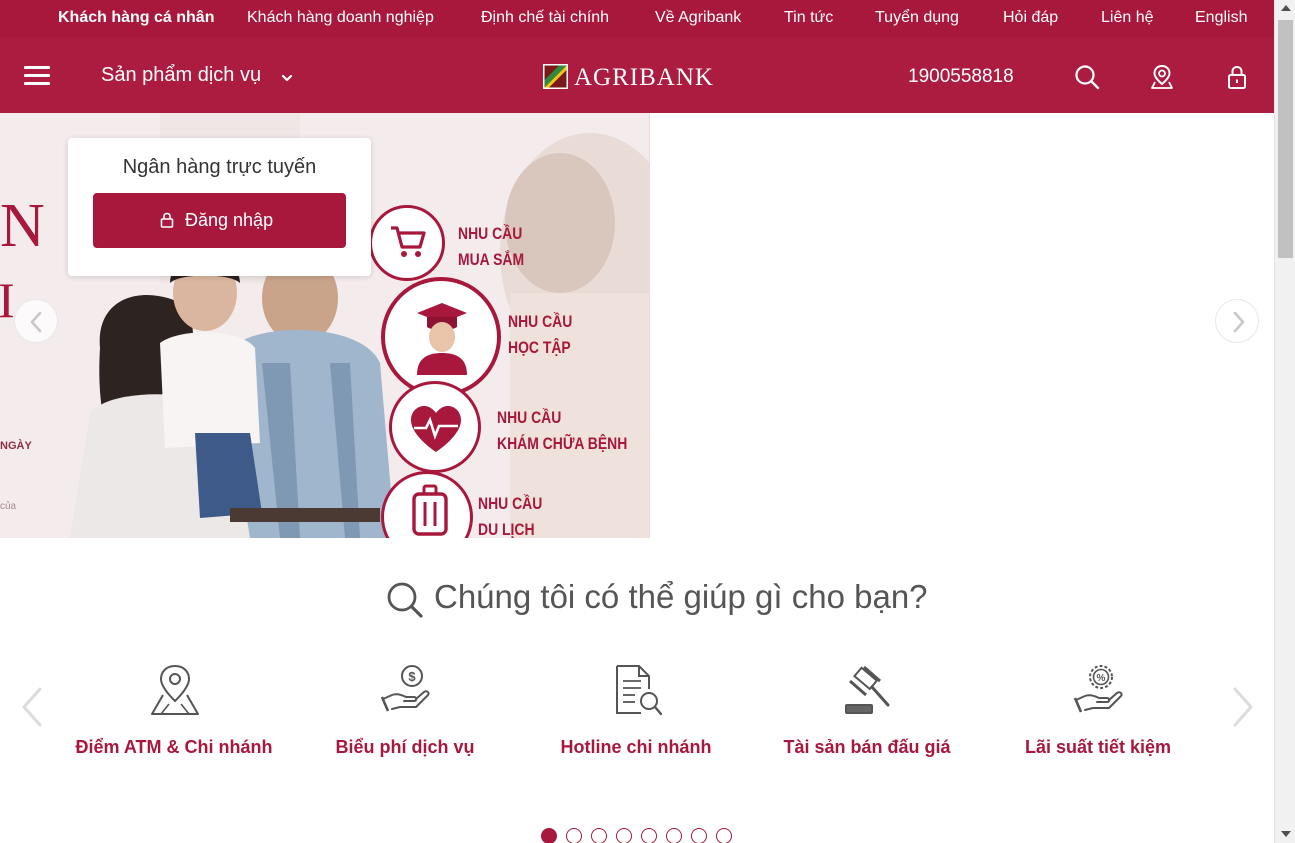  Describe the element at coordinates (1285, 139) in the screenshot. I see `scrollbar-thumb` at that location.